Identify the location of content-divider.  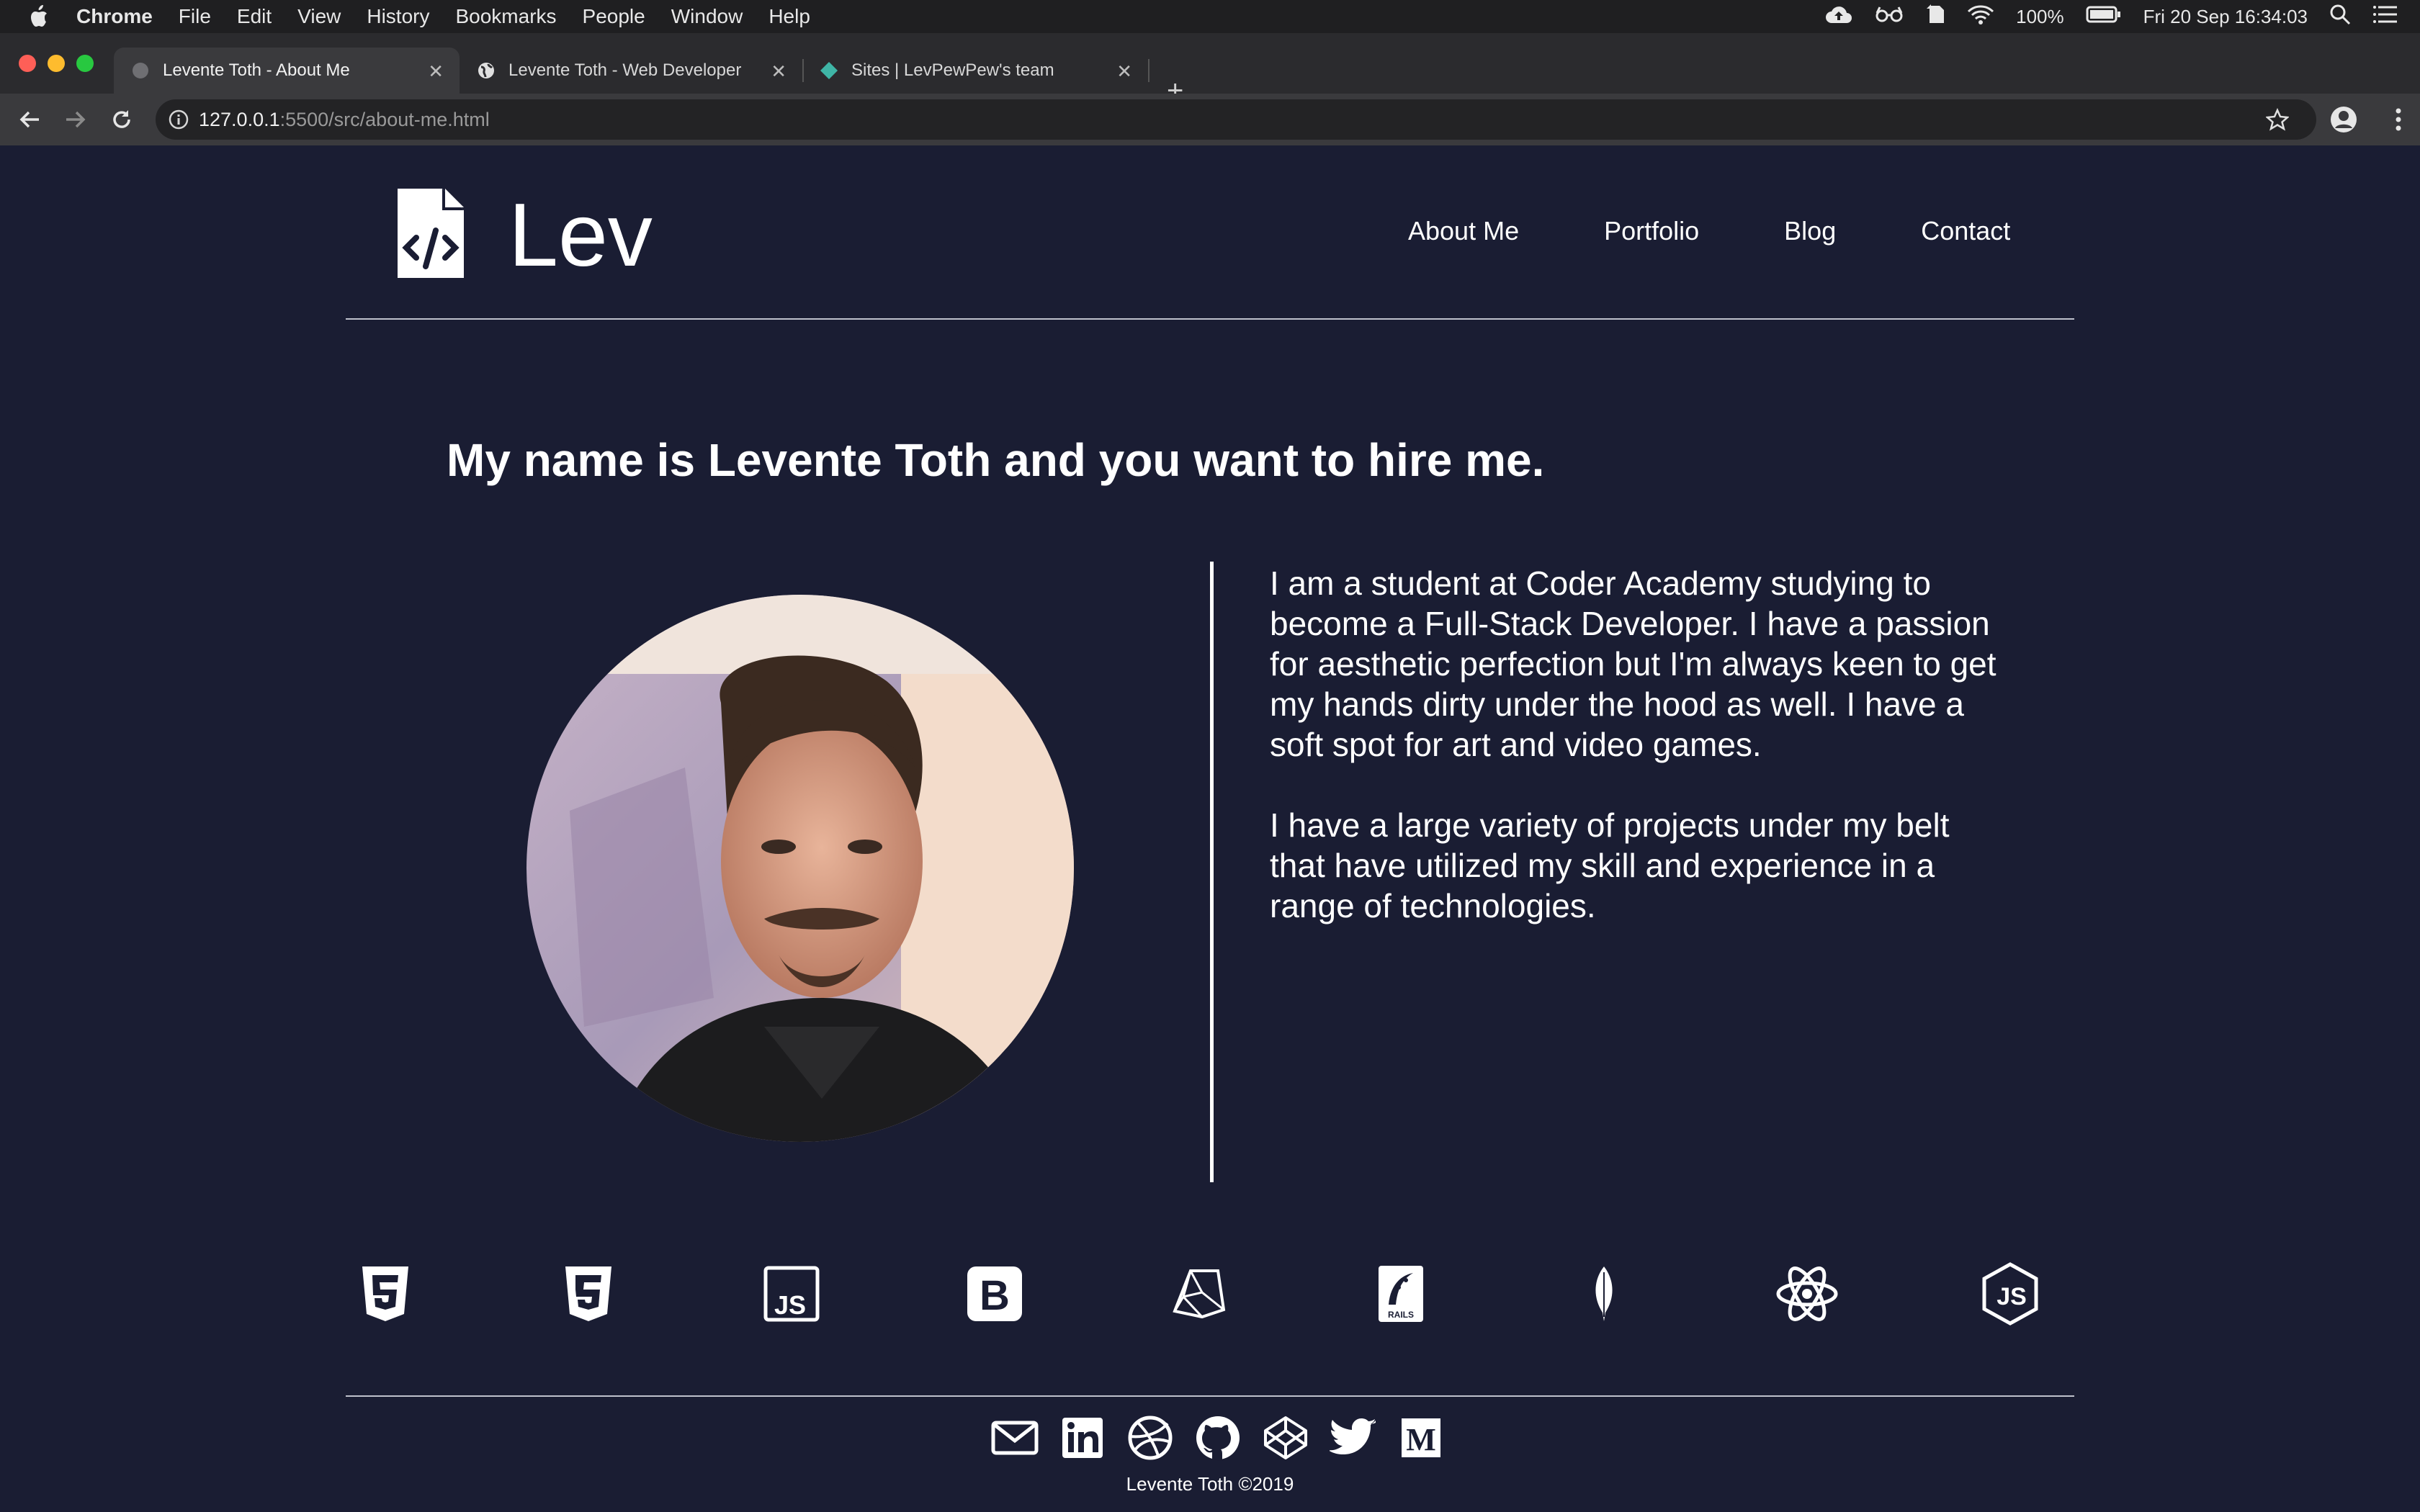
(1212, 872).